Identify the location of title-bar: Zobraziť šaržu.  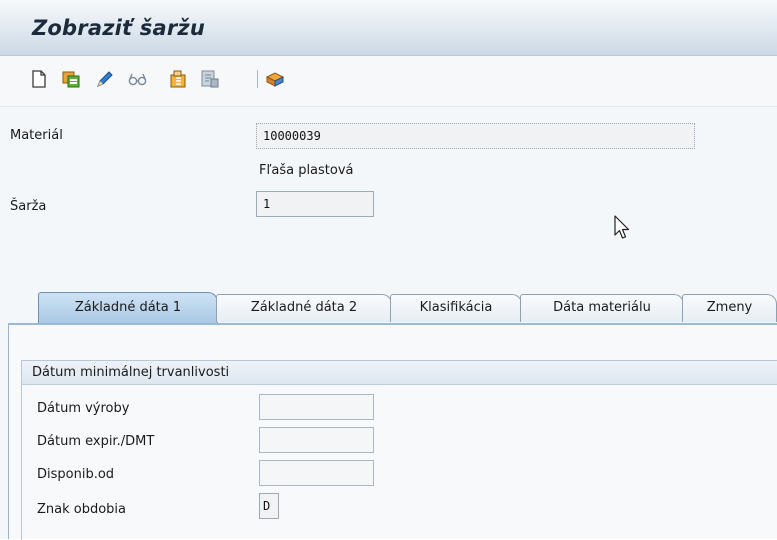
(388, 28).